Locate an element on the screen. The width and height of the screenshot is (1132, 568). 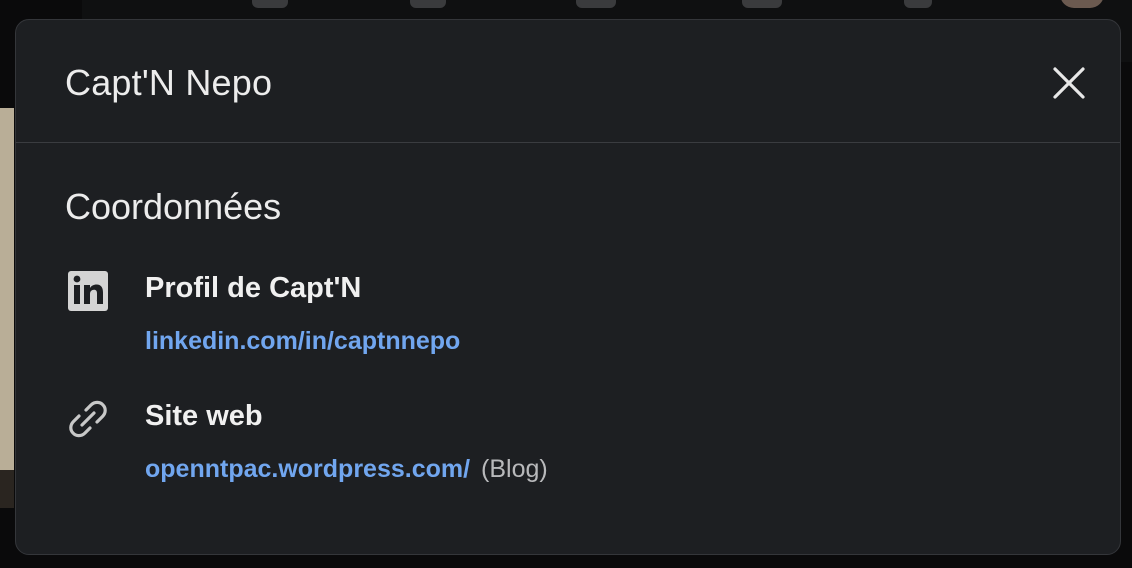
link-icon is located at coordinates (88, 419).